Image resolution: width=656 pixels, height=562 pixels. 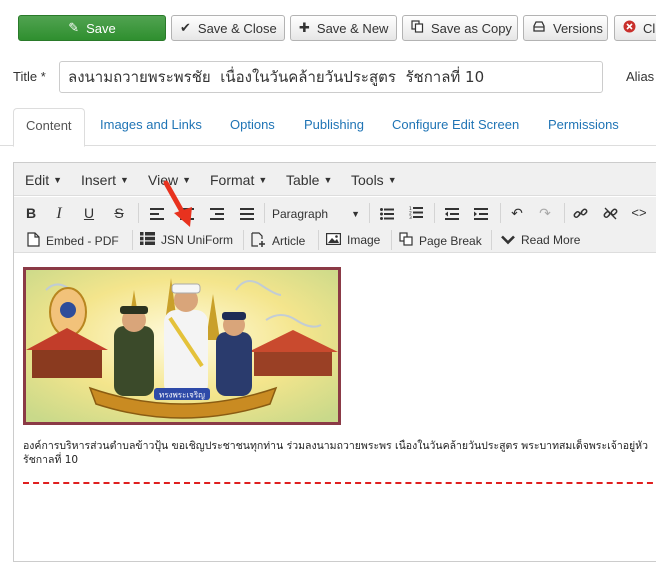 I want to click on paragraph-format-select: Paragraph ▼, so click(x=316, y=215).